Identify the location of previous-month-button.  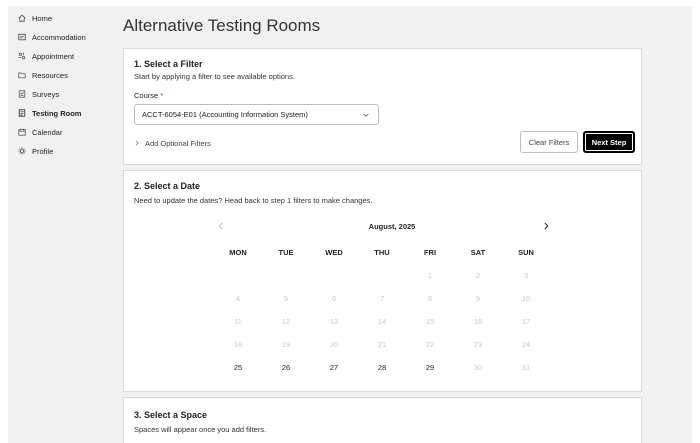
(222, 227).